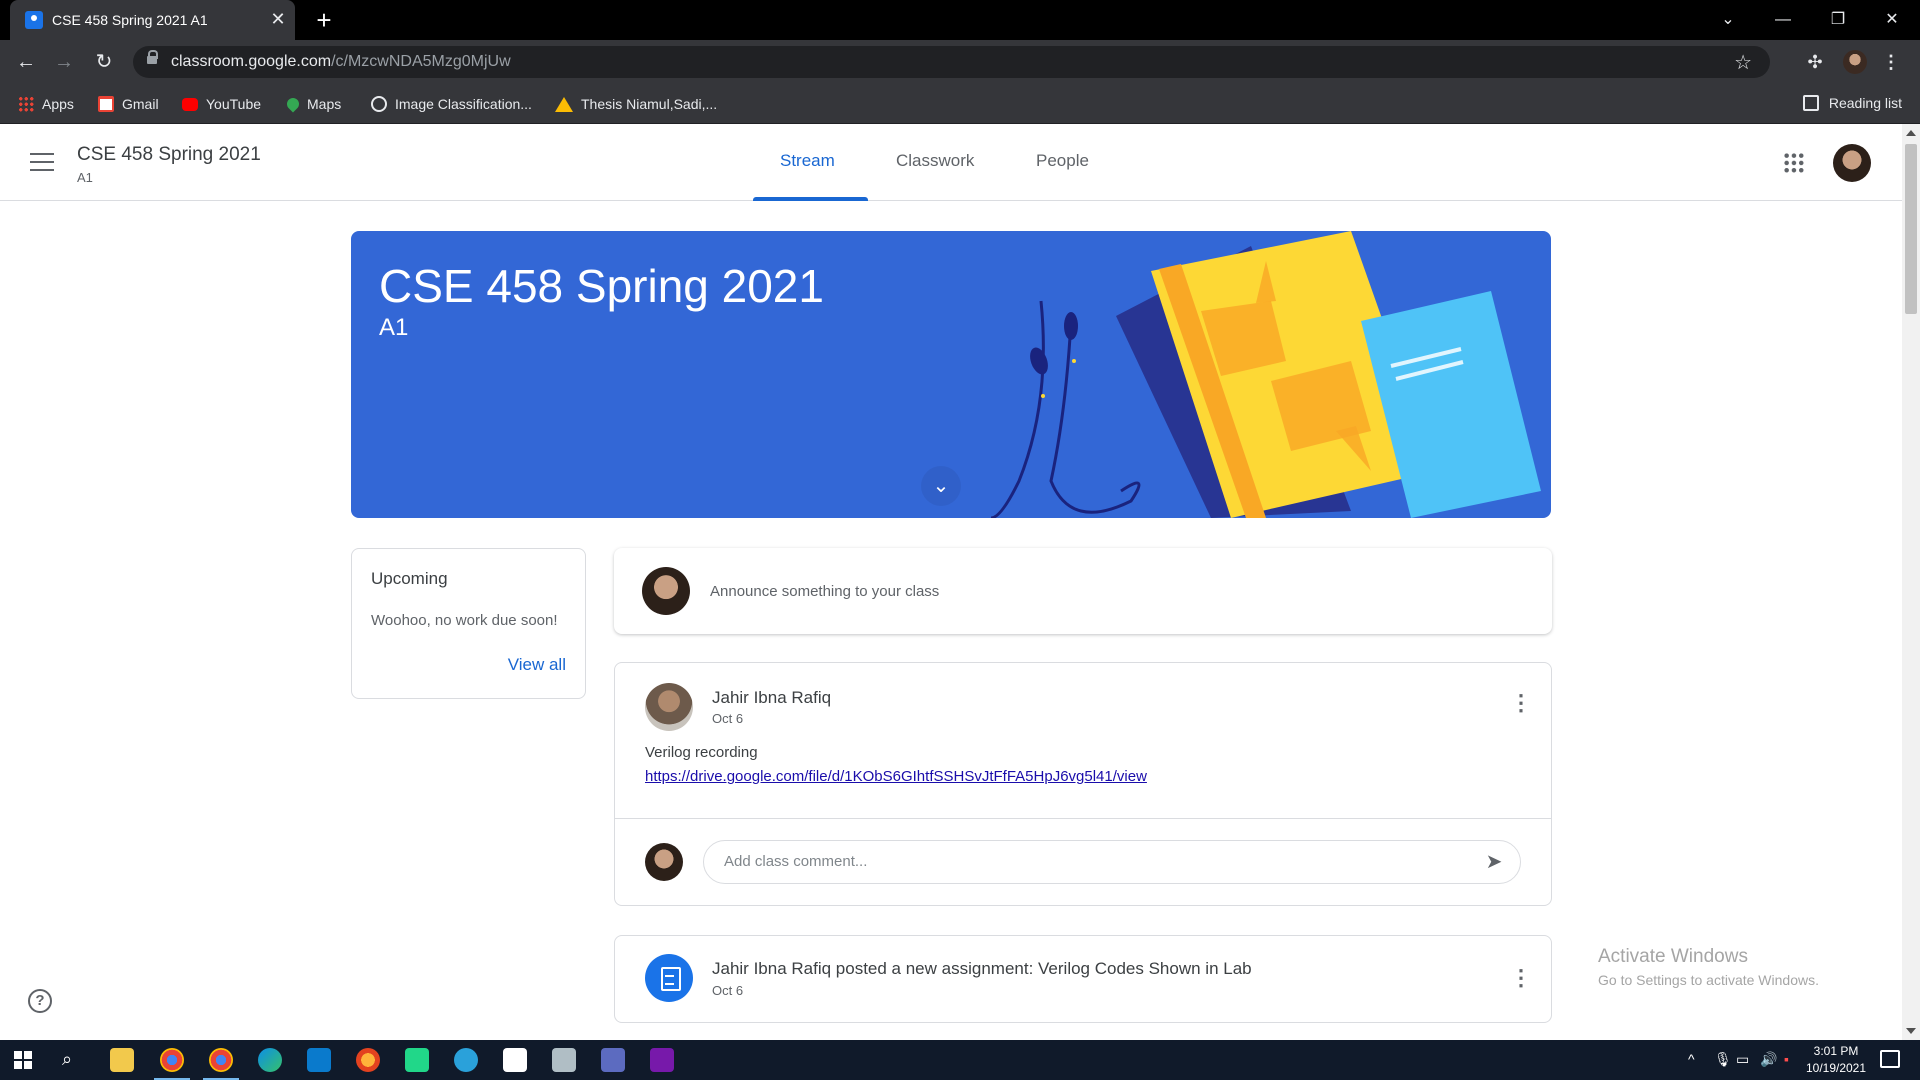 This screenshot has height=1080, width=1920. I want to click on chrome-profile-icon, so click(221, 1064).